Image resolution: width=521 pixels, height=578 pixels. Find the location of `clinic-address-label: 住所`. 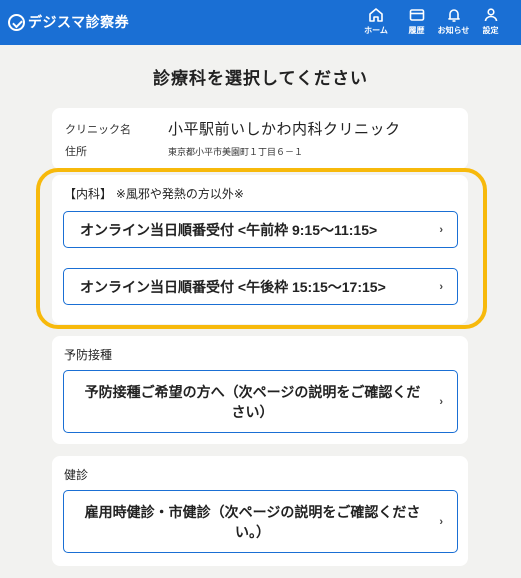

clinic-address-label: 住所 is located at coordinates (76, 151).